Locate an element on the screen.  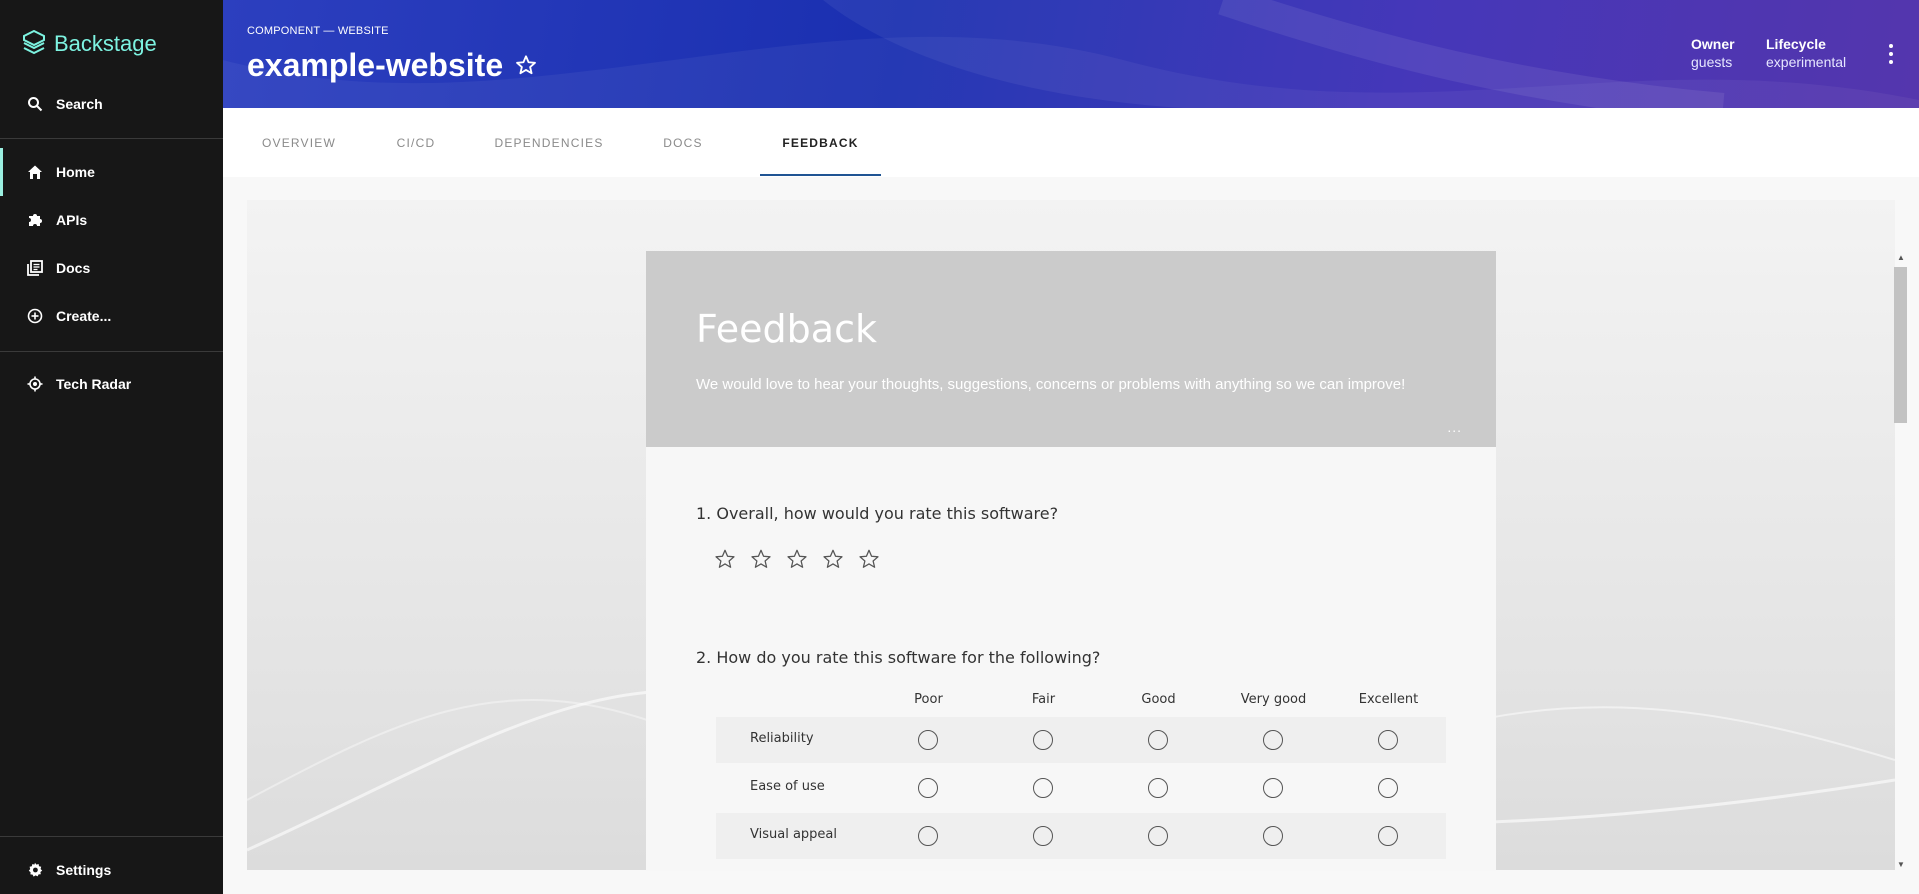
owner-value: guests is located at coordinates (1713, 62).